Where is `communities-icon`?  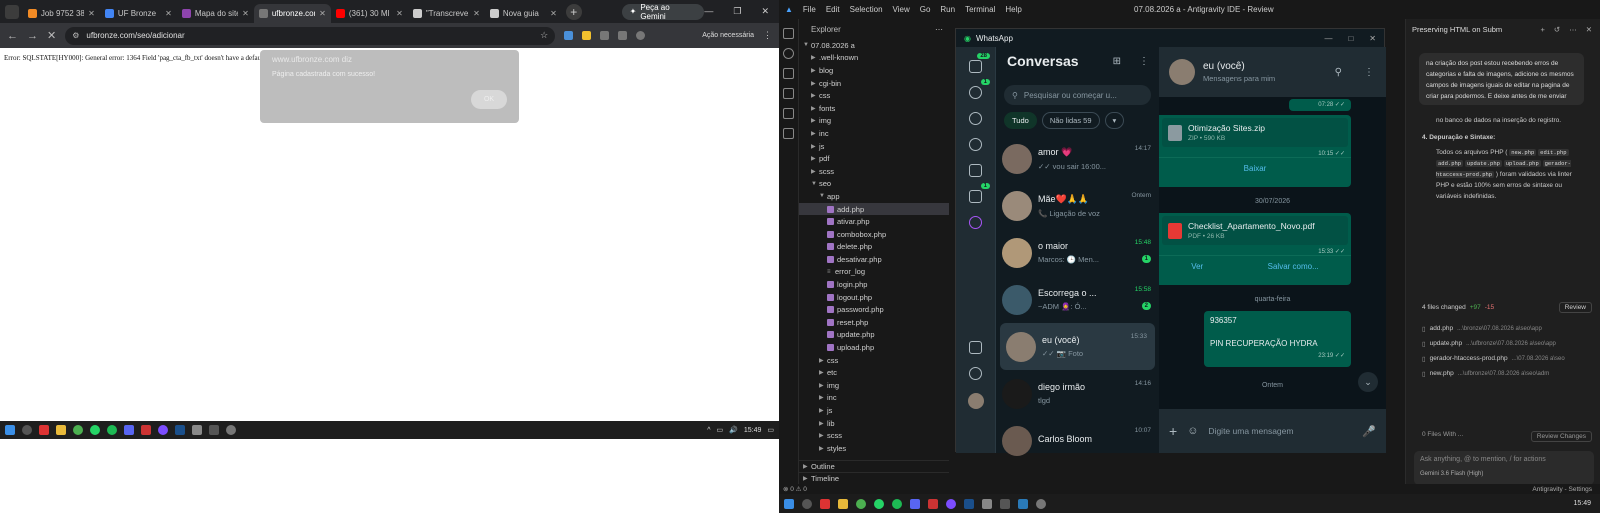 communities-icon is located at coordinates (975, 170).